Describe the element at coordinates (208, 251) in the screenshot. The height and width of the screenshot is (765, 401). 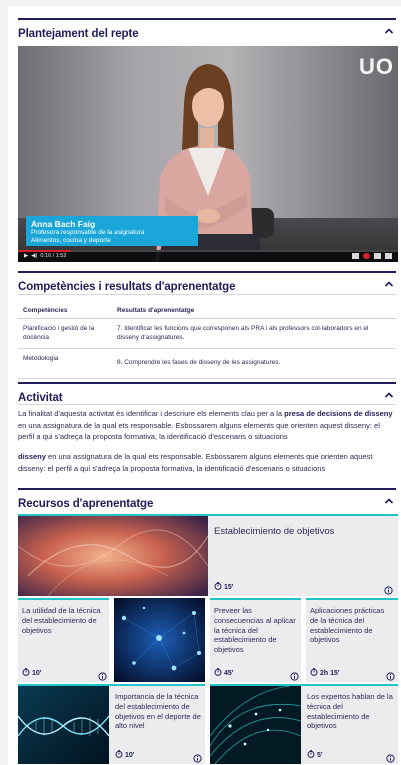
I see `video-progress-bar` at that location.